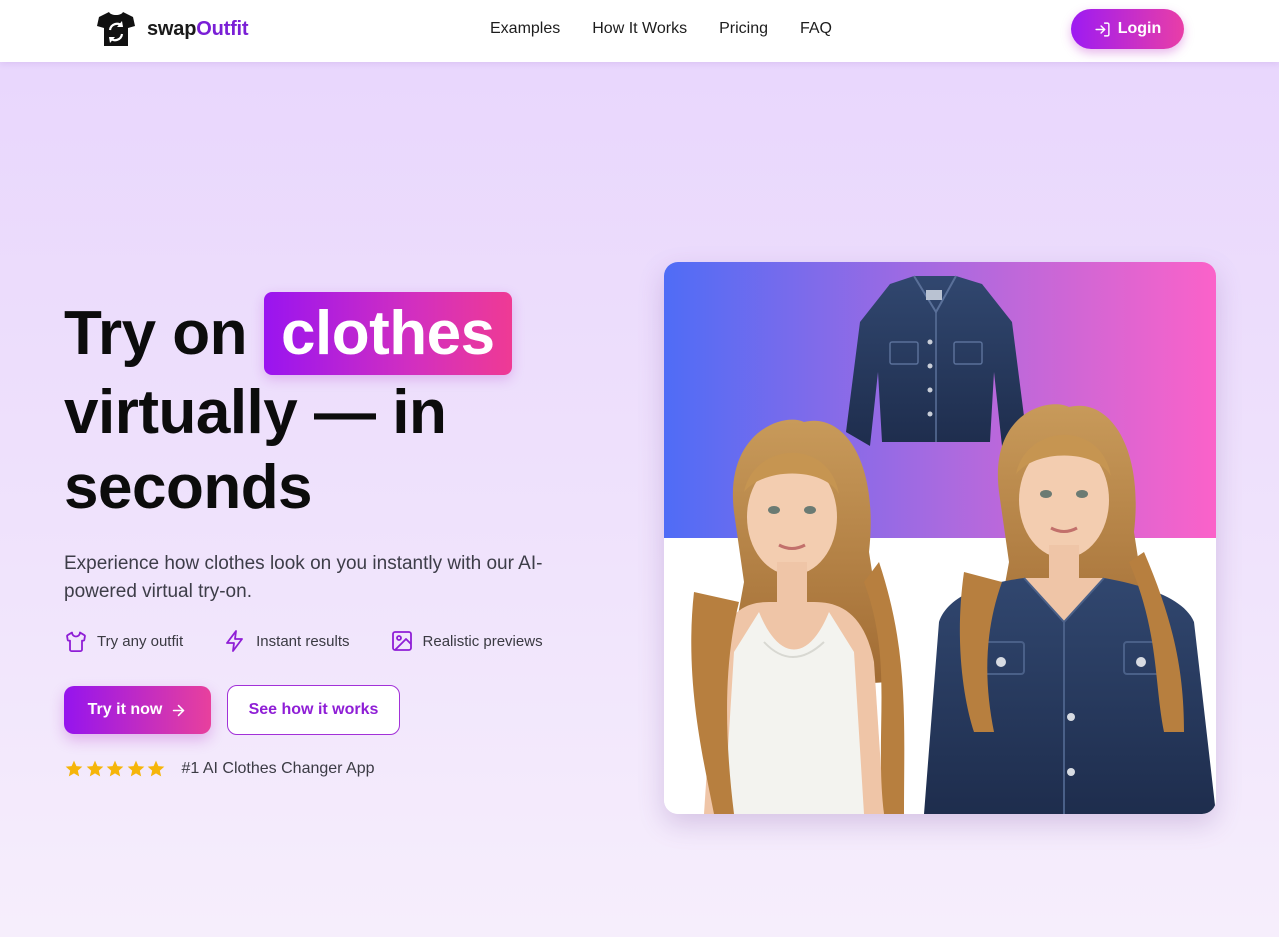 Image resolution: width=1279 pixels, height=937 pixels. What do you see at coordinates (1139, 28) in the screenshot?
I see `login-label: Login` at bounding box center [1139, 28].